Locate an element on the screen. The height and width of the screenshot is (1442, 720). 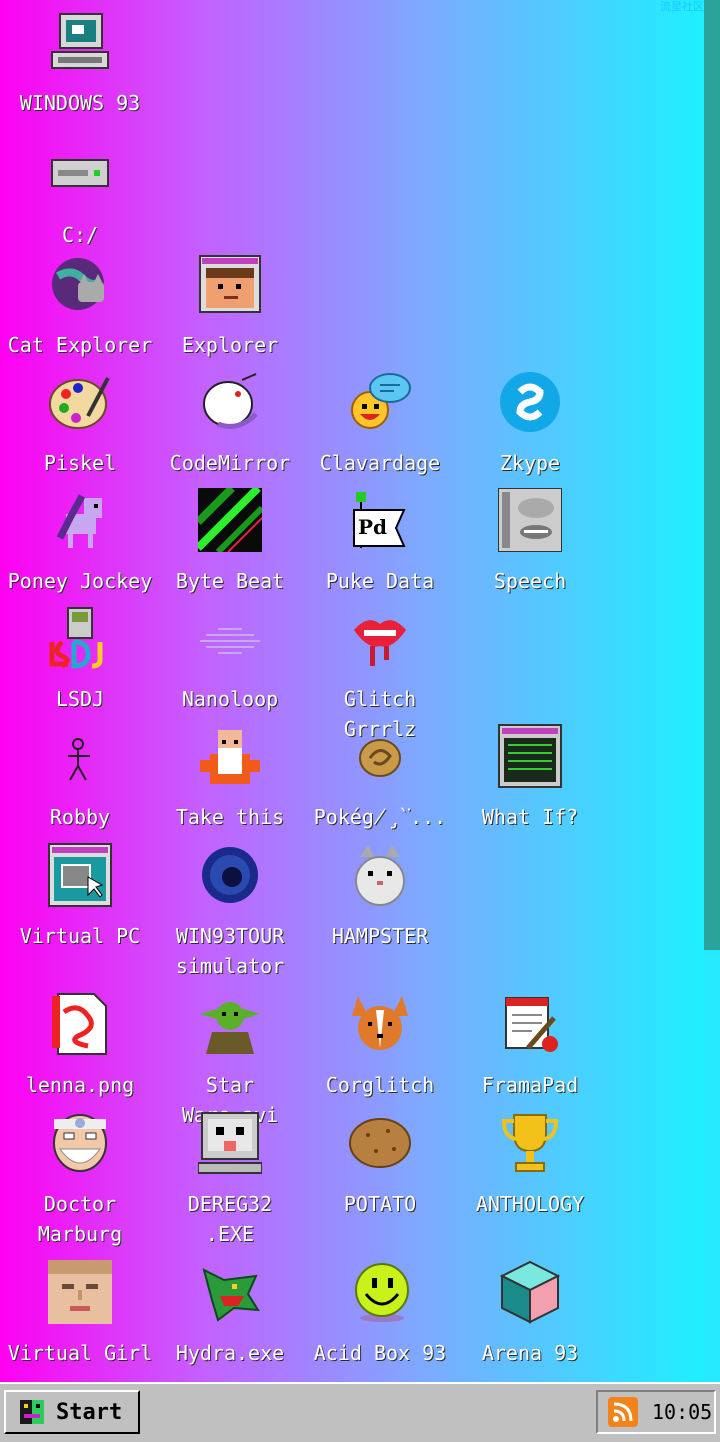
cube-icon is located at coordinates (530, 1292).